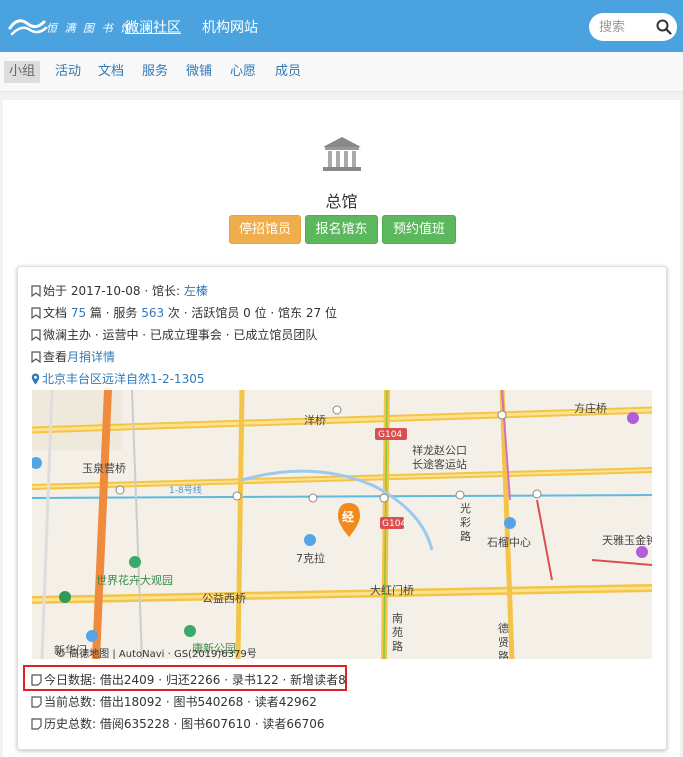 This screenshot has width=683, height=757. What do you see at coordinates (664, 27) in the screenshot?
I see `search-icon` at bounding box center [664, 27].